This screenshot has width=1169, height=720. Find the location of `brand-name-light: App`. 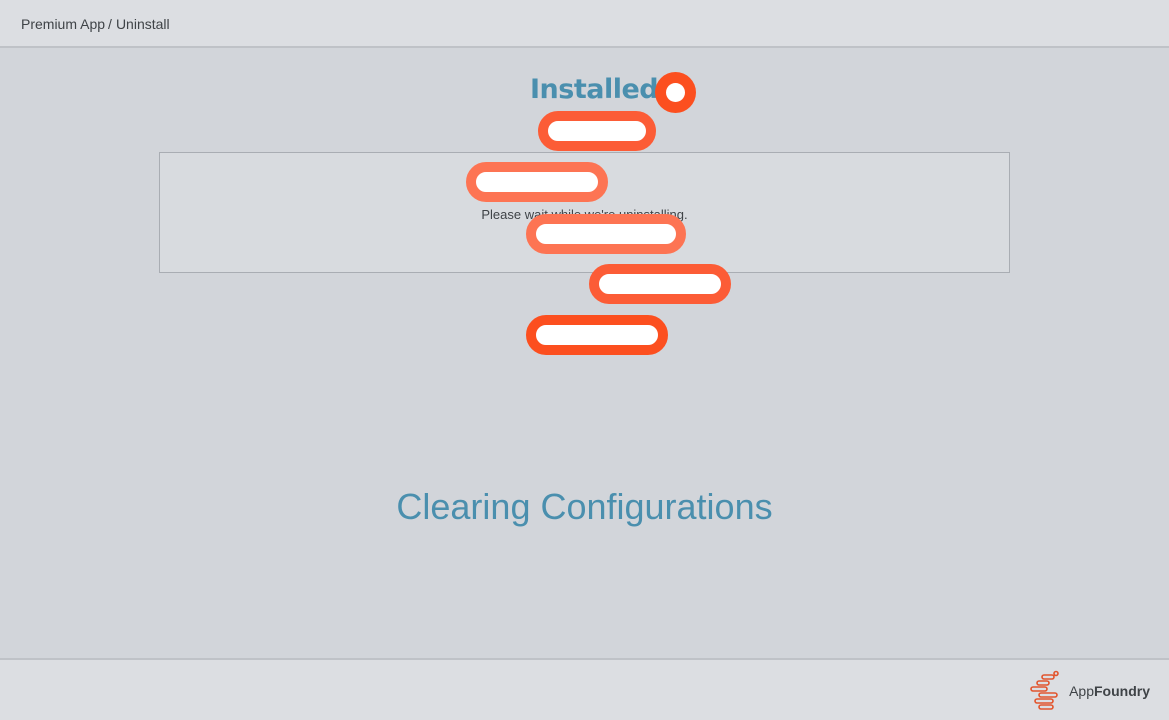

brand-name-light: App is located at coordinates (1081, 691).